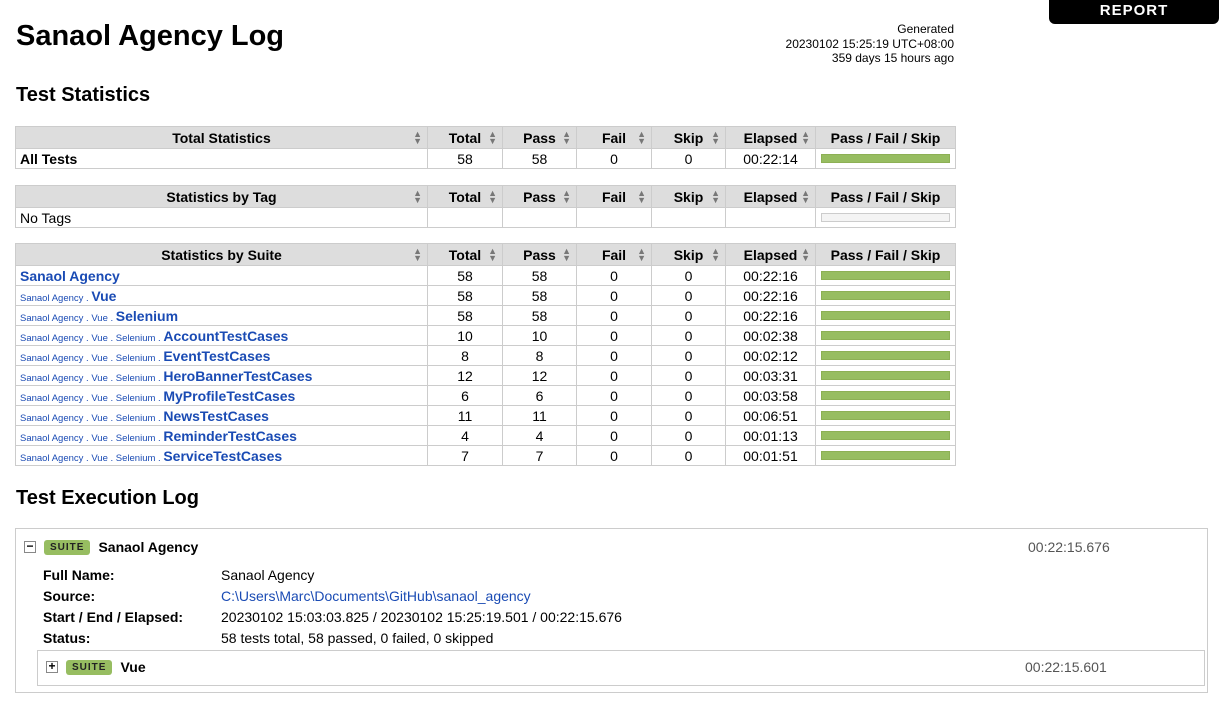  Describe the element at coordinates (268, 574) in the screenshot. I see `meta-value: Sanaol Agency` at that location.